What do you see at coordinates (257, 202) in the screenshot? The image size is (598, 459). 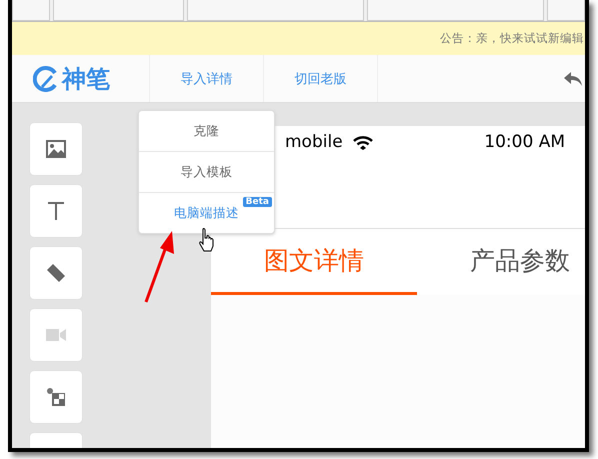 I see `beta-badge: Beta` at bounding box center [257, 202].